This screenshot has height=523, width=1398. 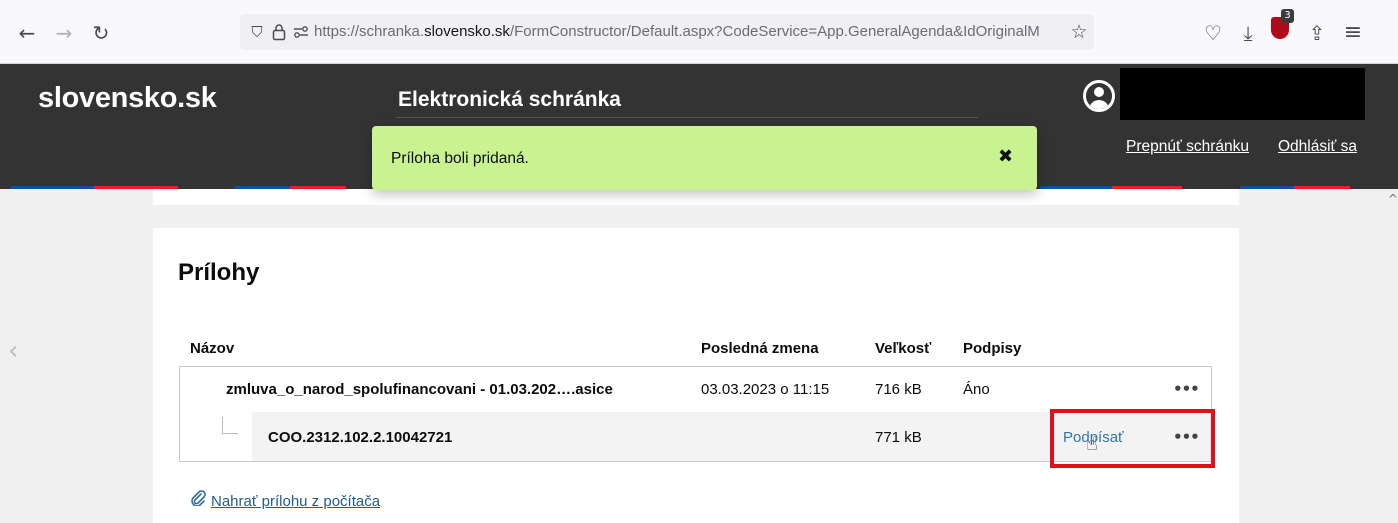 What do you see at coordinates (1317, 147) in the screenshot?
I see `logout-link: Odhlásiť sa` at bounding box center [1317, 147].